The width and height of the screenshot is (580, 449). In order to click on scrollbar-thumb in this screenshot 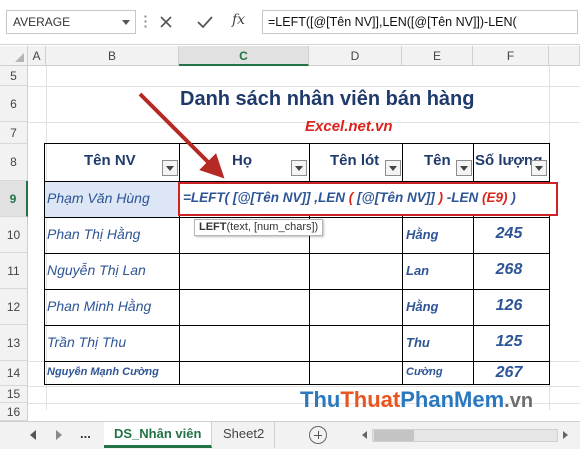, I will do `click(394, 435)`.